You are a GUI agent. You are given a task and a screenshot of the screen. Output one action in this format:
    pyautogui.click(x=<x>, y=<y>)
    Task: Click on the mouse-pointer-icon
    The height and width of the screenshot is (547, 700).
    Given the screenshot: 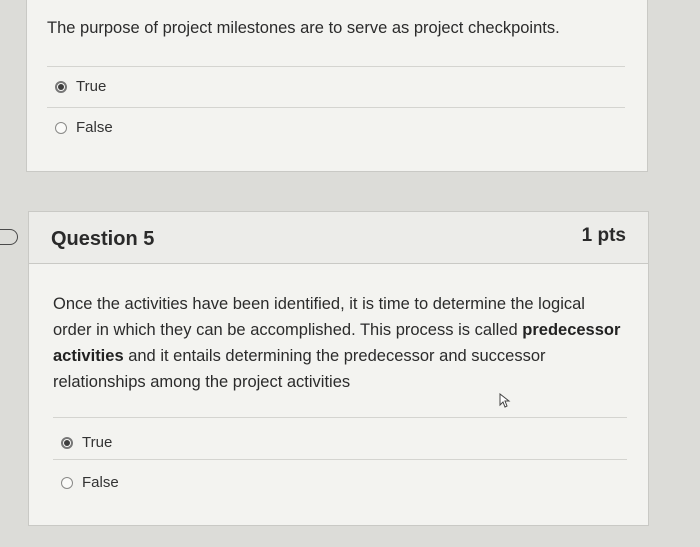 What is the action you would take?
    pyautogui.click(x=505, y=400)
    